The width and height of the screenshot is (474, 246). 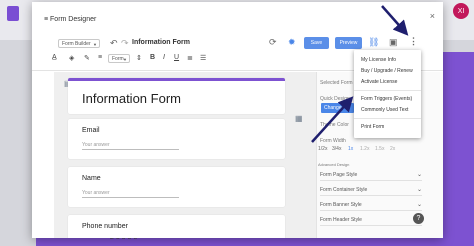 What do you see at coordinates (176, 57) in the screenshot?
I see `underline-icon: U` at bounding box center [176, 57].